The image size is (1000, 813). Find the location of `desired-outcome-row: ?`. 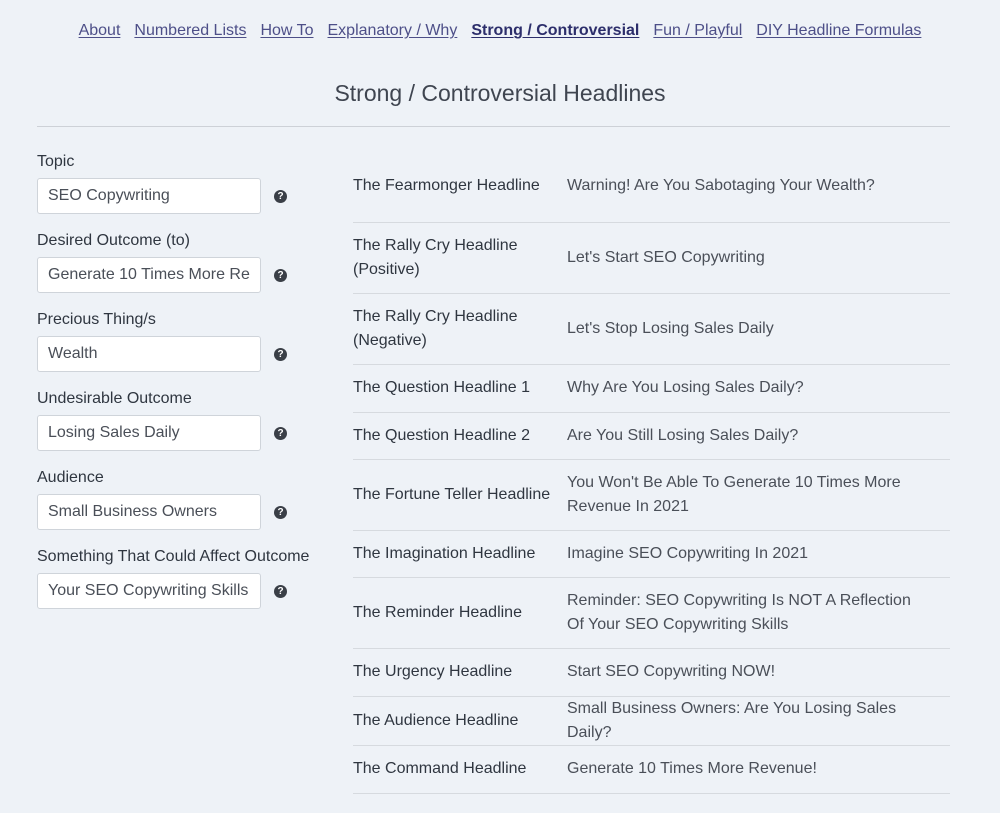

desired-outcome-row: ? is located at coordinates (182, 275).